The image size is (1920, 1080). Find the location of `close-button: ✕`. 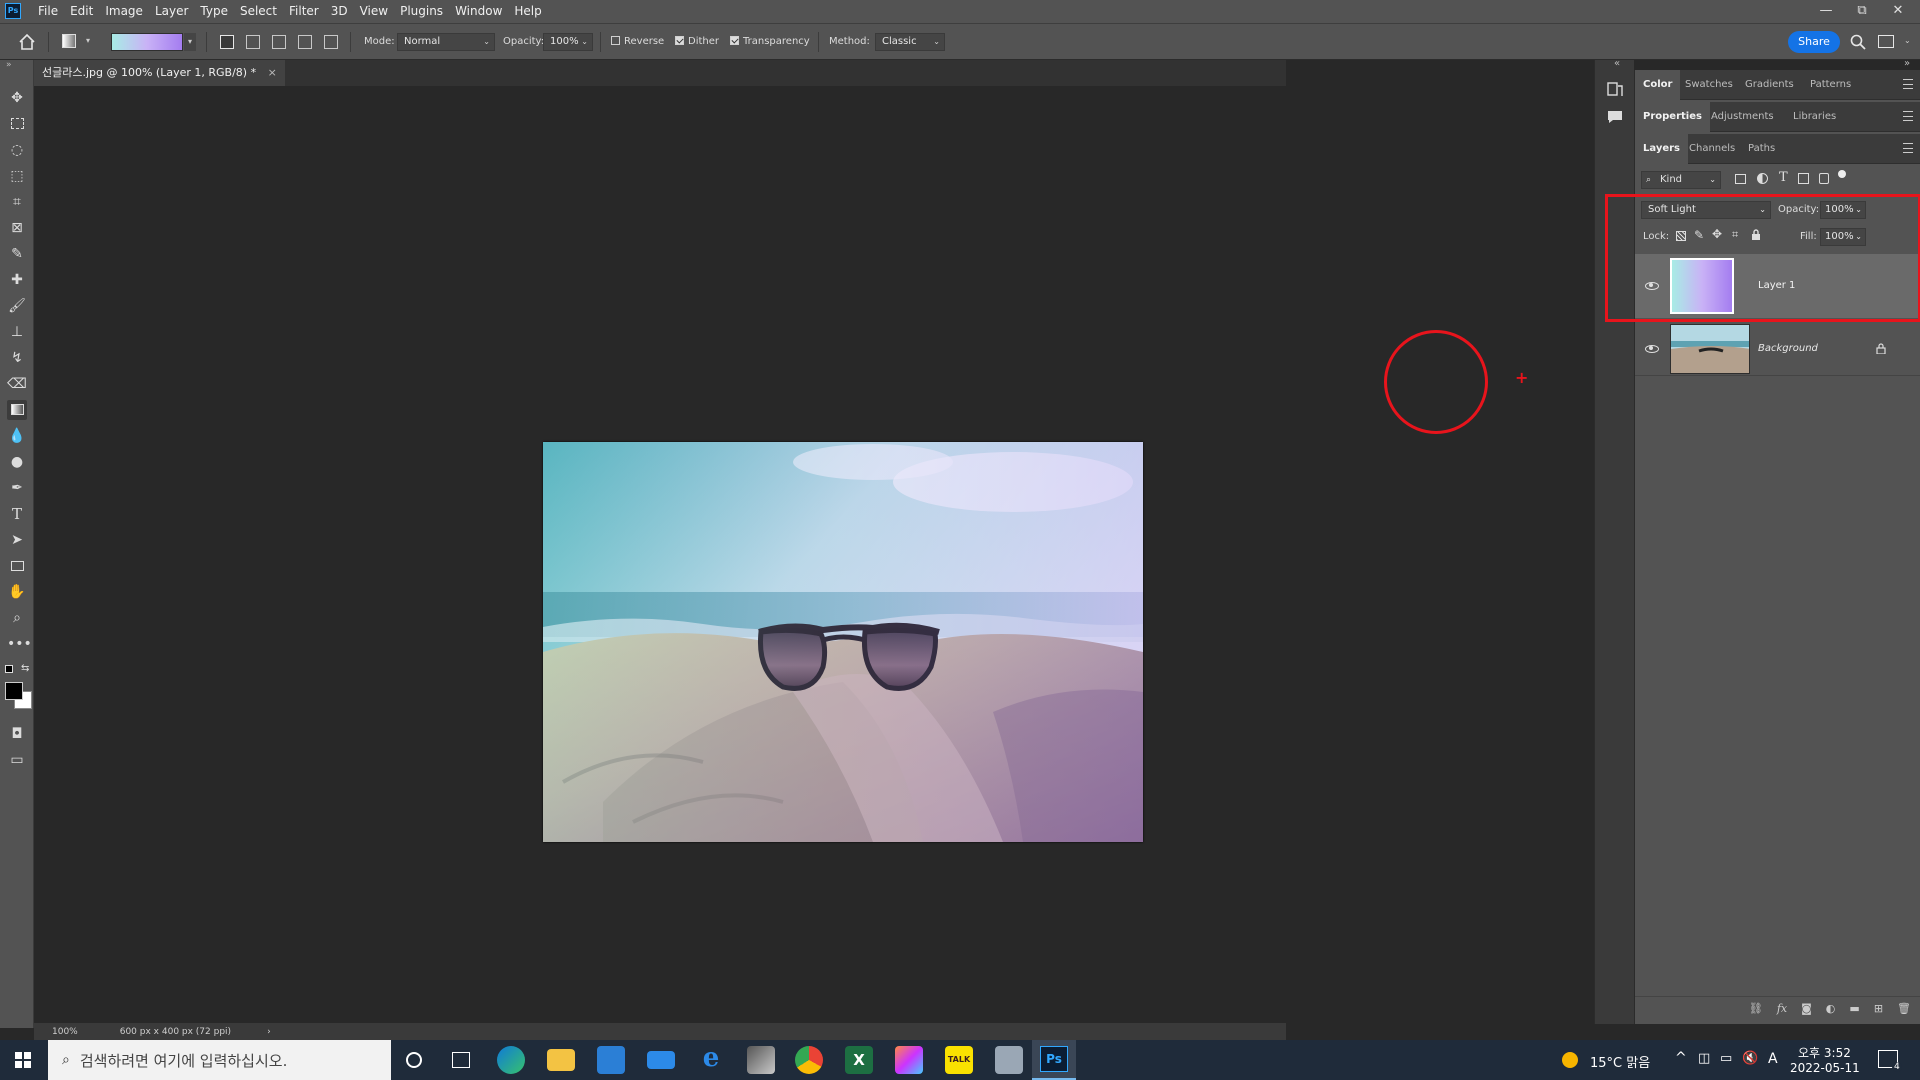

close-button: ✕ is located at coordinates (1898, 11).